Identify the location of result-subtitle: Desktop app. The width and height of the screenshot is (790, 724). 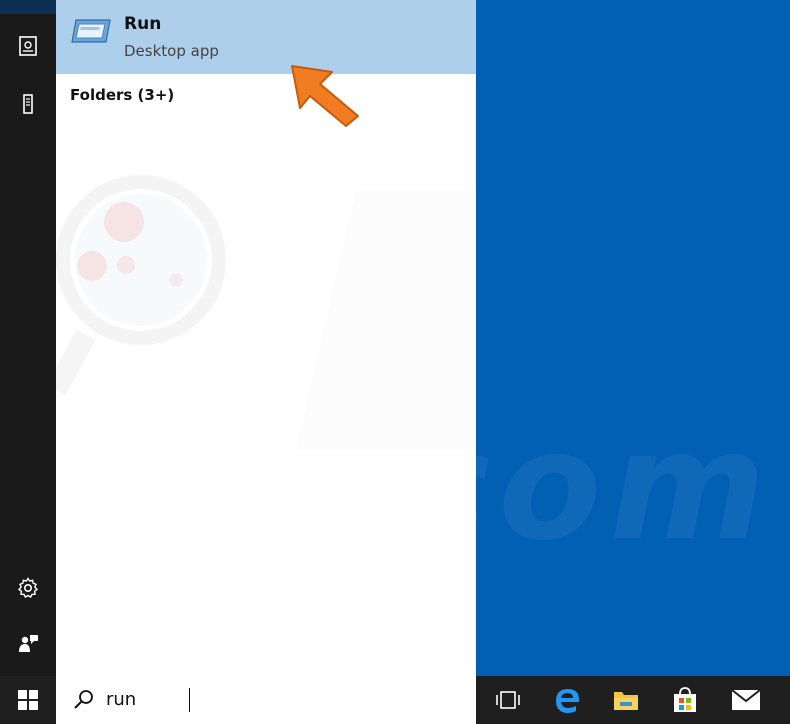
(171, 51).